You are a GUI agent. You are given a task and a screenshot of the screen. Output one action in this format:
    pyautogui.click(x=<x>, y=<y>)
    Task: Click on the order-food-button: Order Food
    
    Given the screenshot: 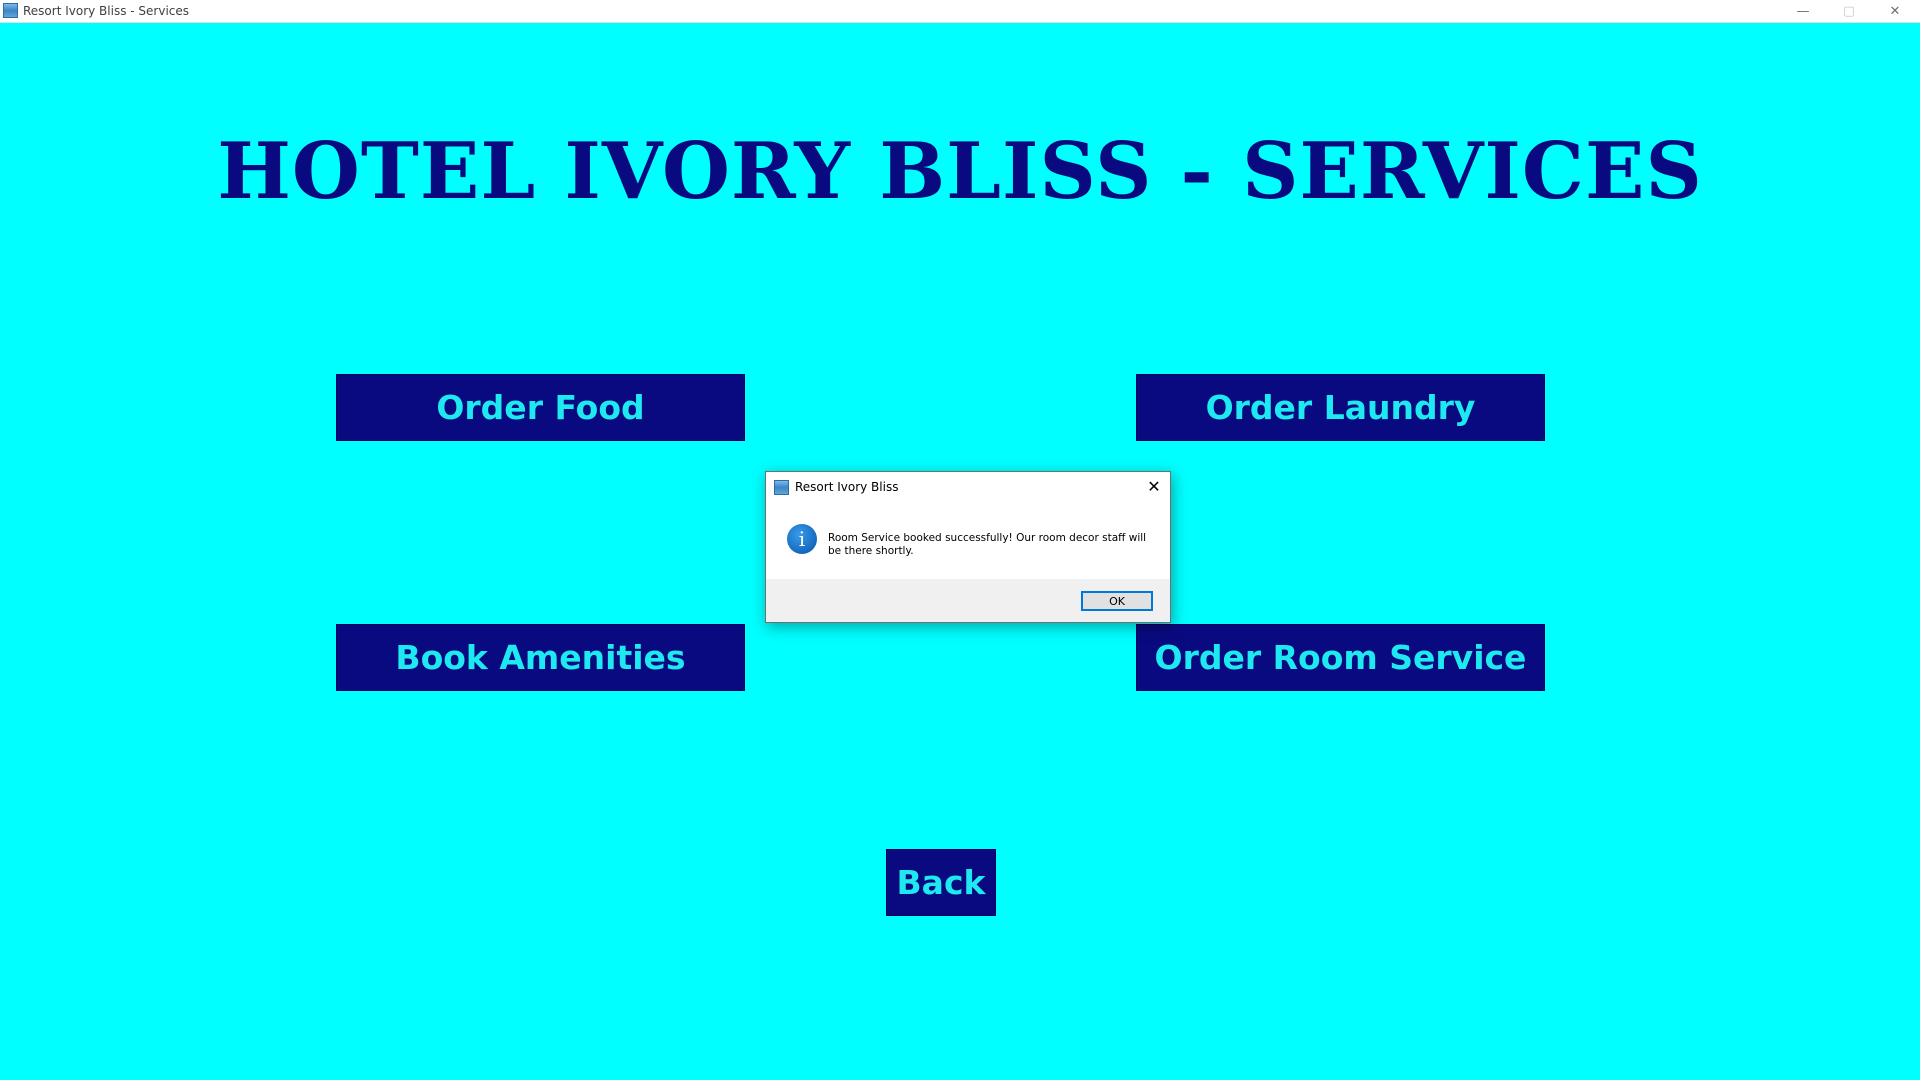 What is the action you would take?
    pyautogui.click(x=540, y=407)
    